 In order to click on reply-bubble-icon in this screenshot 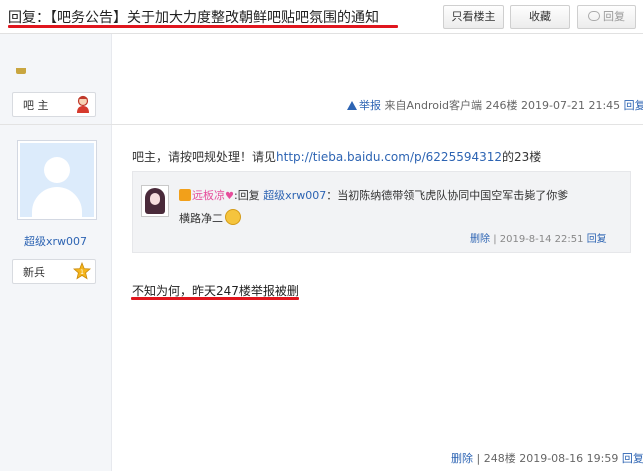, I will do `click(594, 16)`.